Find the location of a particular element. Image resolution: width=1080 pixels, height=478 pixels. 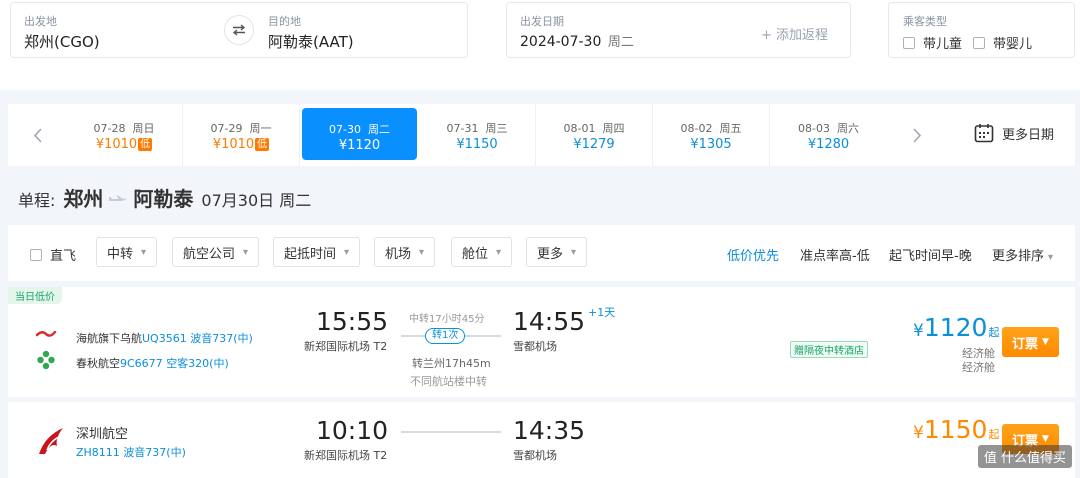

time-filter: 起抵时间 ▾ is located at coordinates (317, 252).